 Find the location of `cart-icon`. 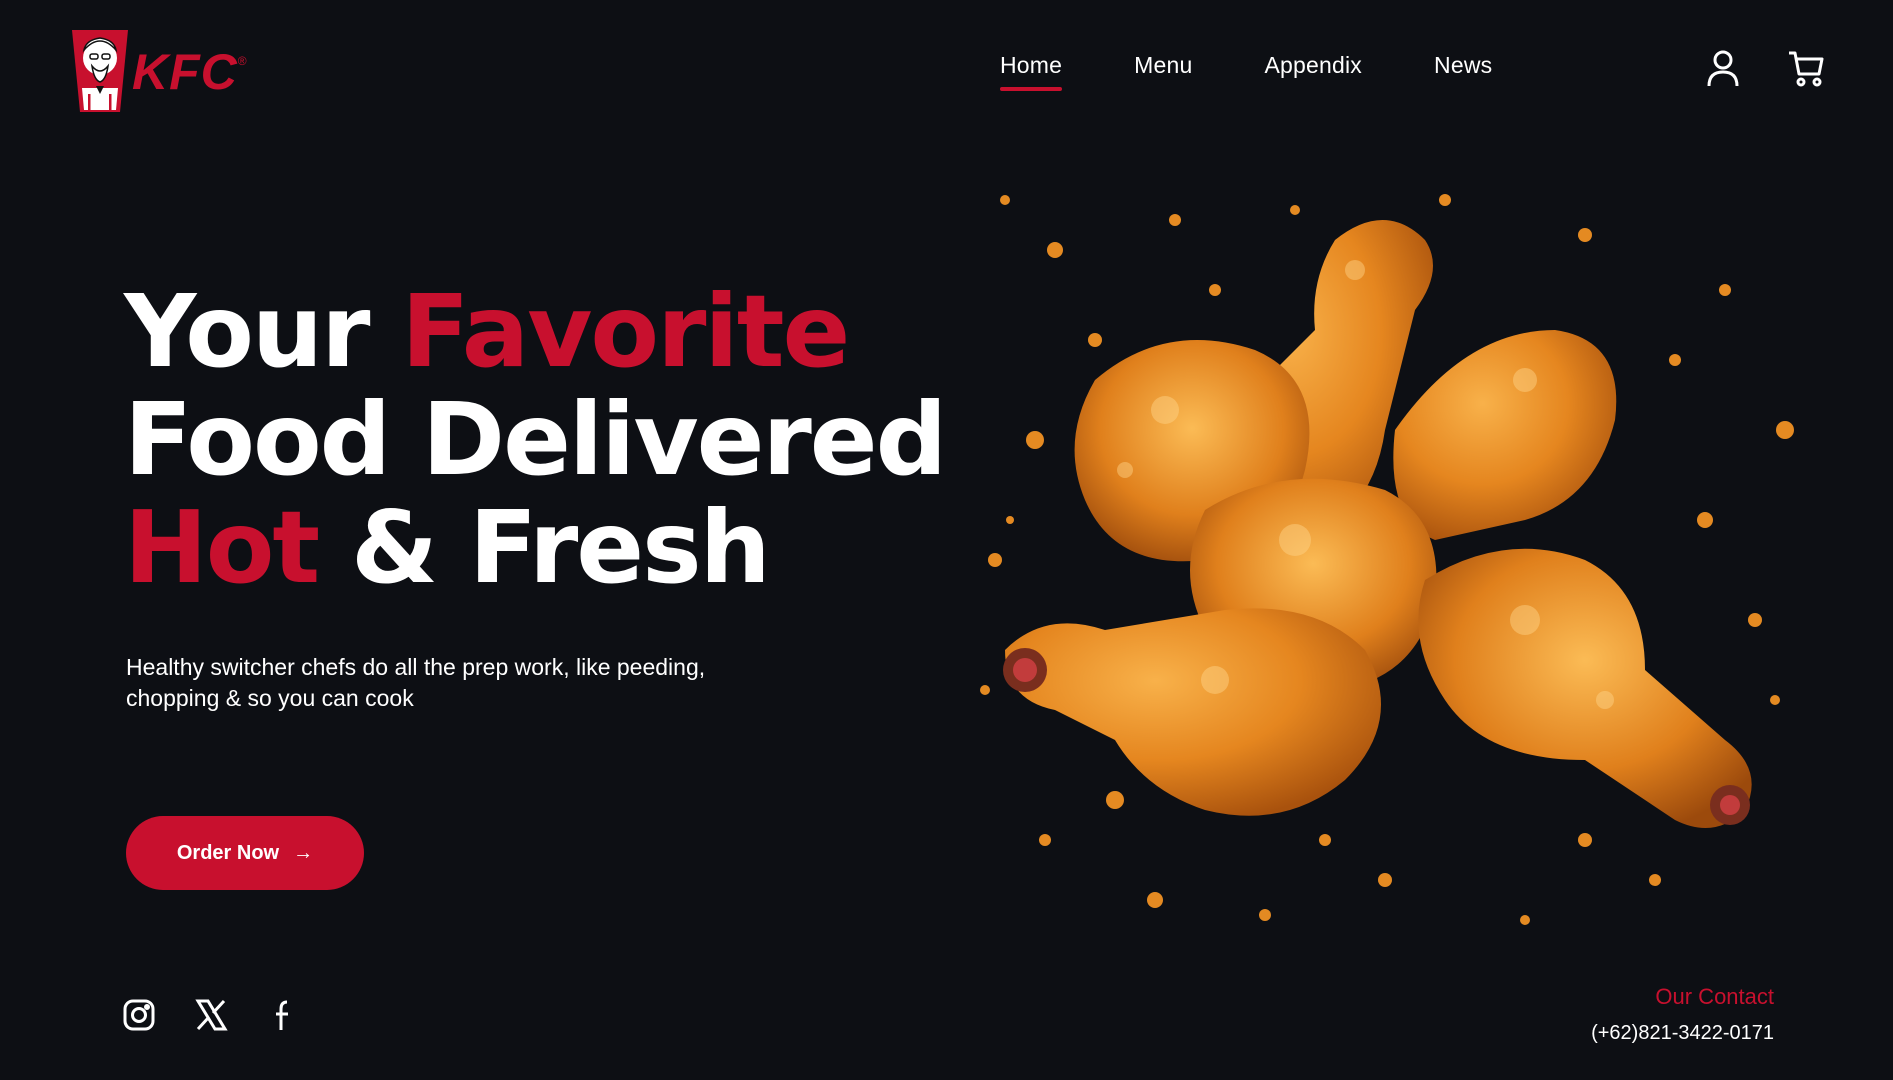

cart-icon is located at coordinates (1805, 68).